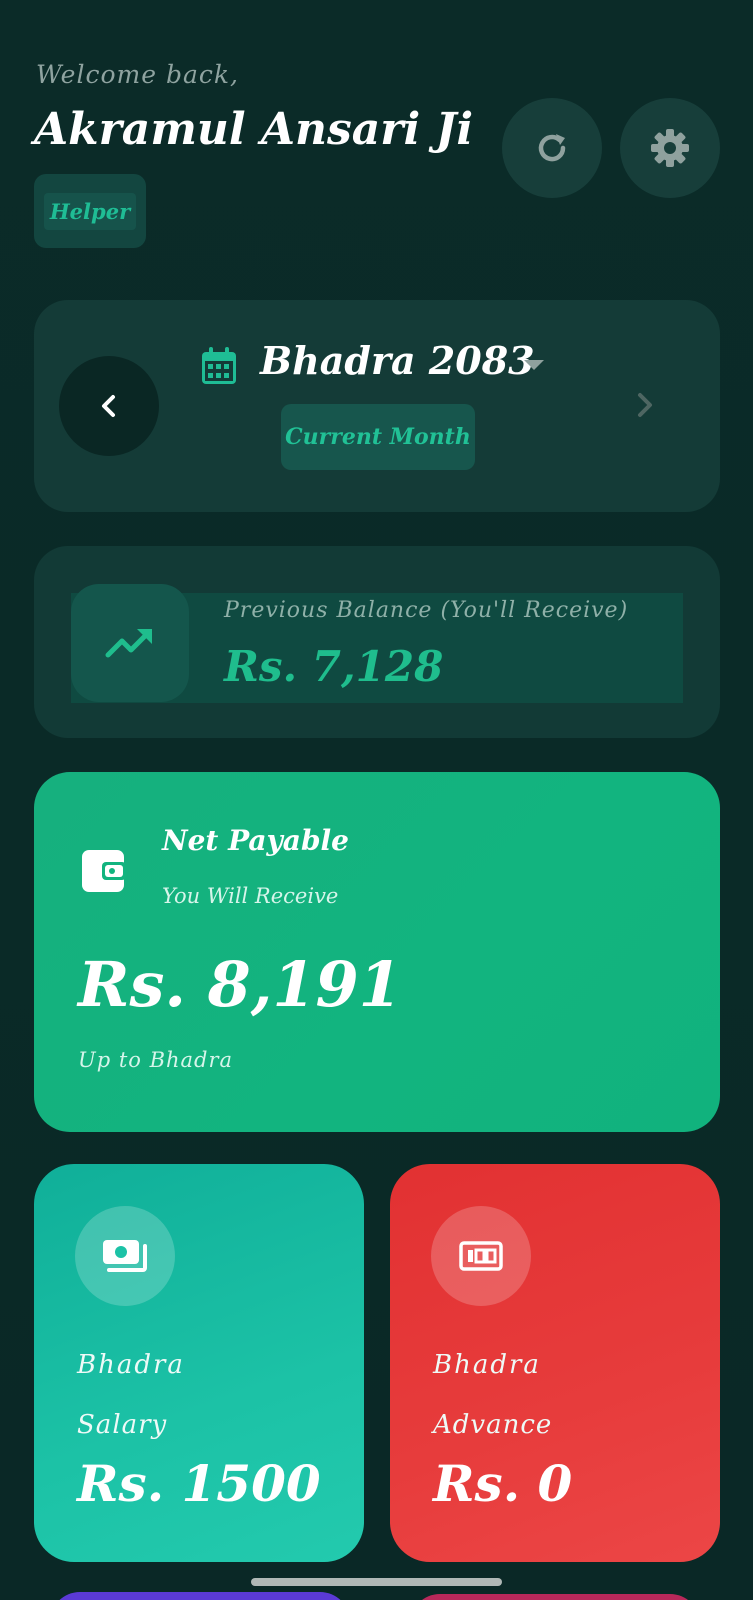  I want to click on advance-icon-circle, so click(481, 1256).